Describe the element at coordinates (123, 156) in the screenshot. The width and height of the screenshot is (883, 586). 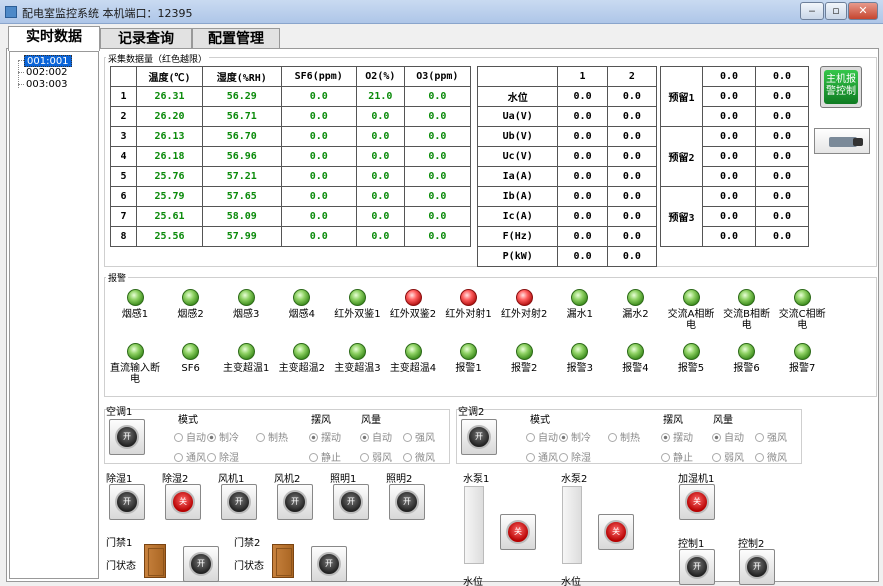
I see `table-cell: 4` at that location.